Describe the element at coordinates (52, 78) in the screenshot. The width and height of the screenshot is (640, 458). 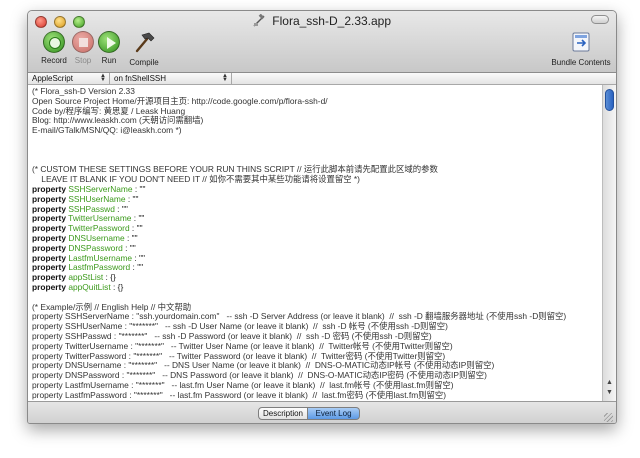
I see `language-selector-value: AppleScript` at that location.